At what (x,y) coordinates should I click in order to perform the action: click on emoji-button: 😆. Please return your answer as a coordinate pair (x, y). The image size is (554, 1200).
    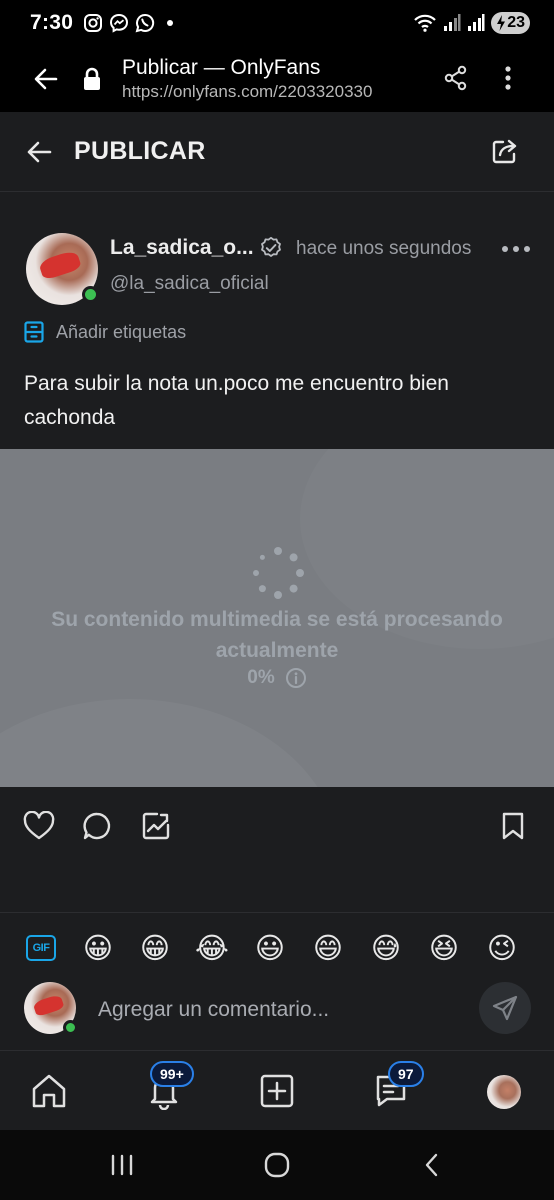
    Looking at the image, I should click on (444, 948).